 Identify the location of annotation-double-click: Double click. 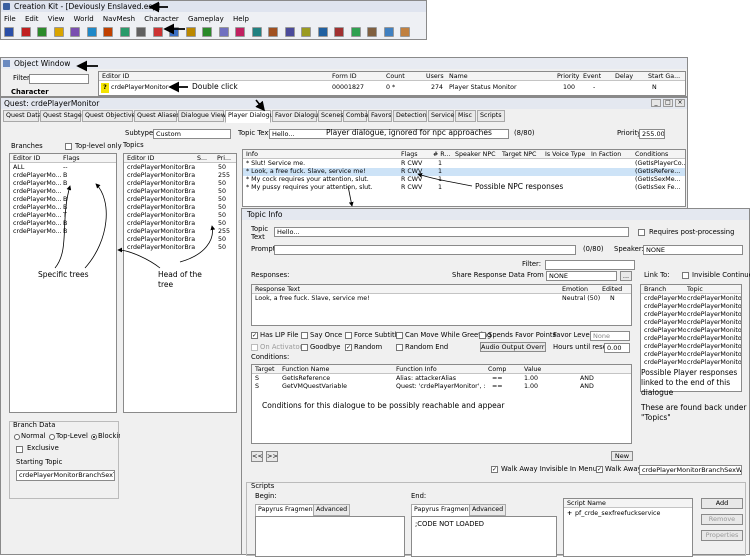
(215, 86).